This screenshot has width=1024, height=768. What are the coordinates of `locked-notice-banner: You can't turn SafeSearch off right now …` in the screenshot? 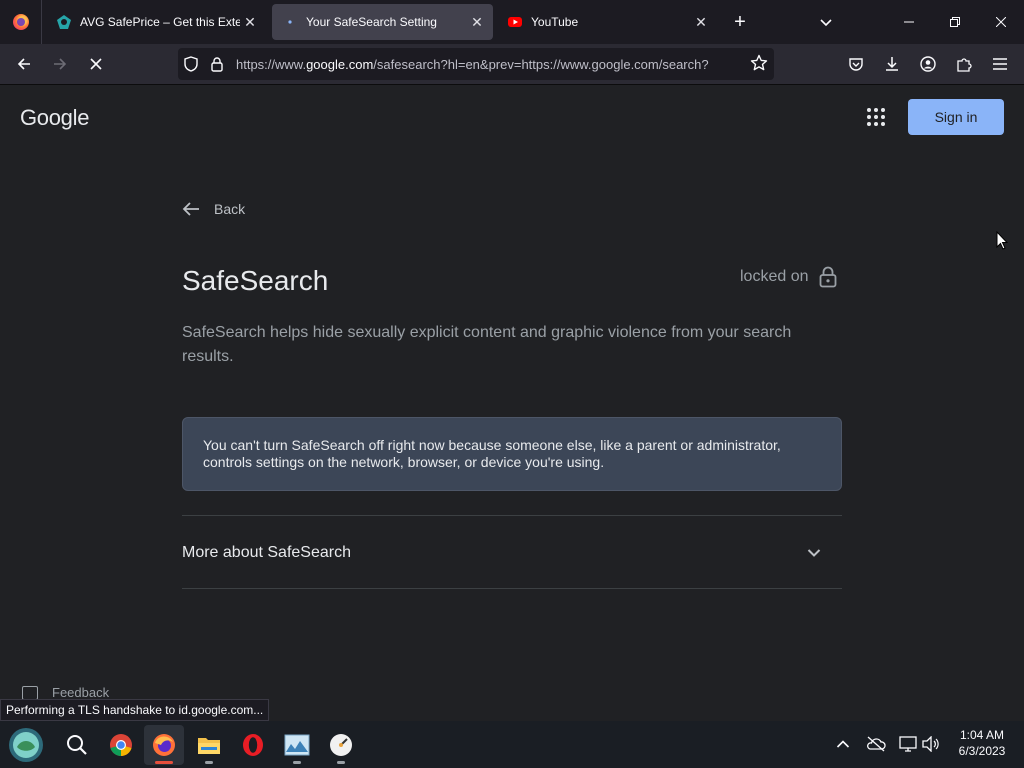 It's located at (512, 454).